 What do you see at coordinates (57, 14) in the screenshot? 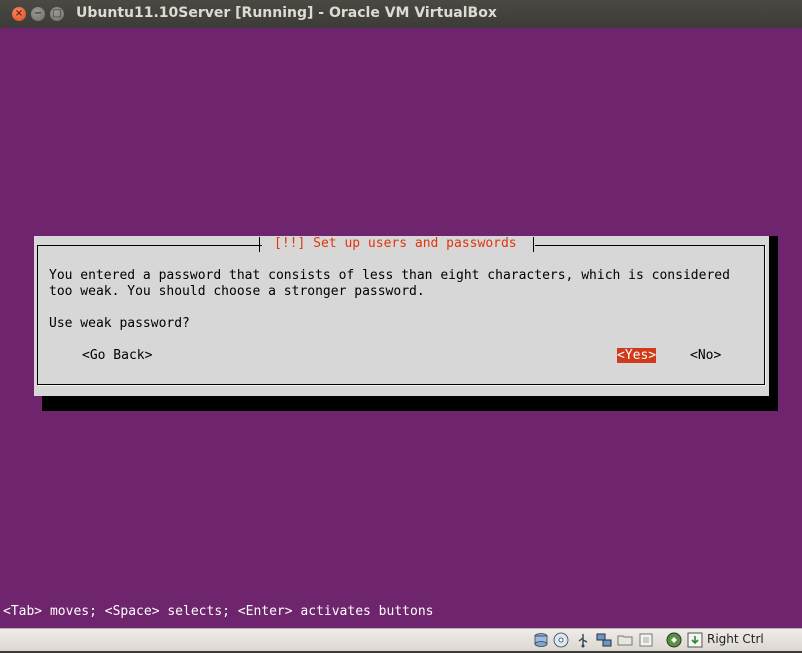
I see `maximize-icon: □` at bounding box center [57, 14].